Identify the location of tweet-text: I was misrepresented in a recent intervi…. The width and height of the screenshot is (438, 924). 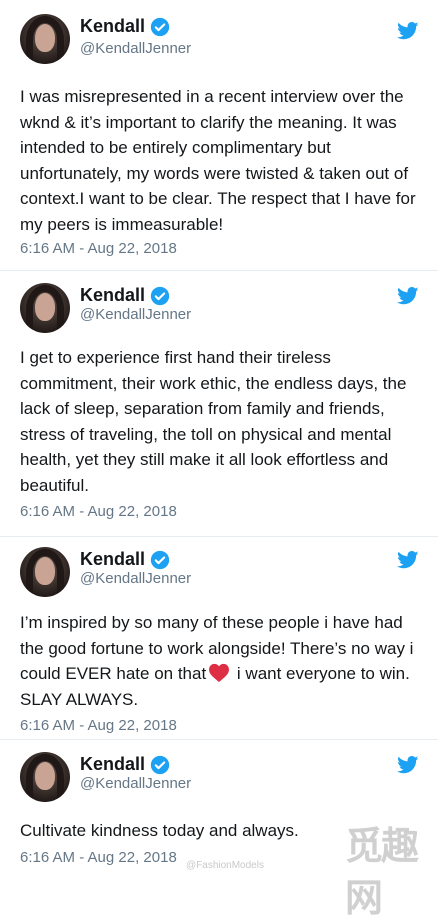
(218, 160).